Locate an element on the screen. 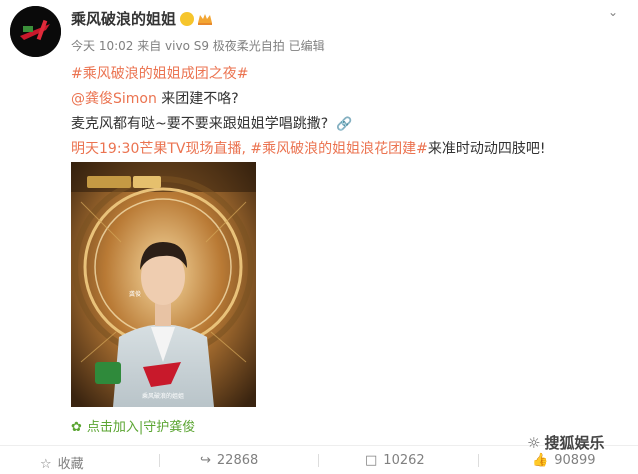 The height and width of the screenshot is (474, 638). guard-link: ✿ 点击加入|守护龚俊 is located at coordinates (133, 425).